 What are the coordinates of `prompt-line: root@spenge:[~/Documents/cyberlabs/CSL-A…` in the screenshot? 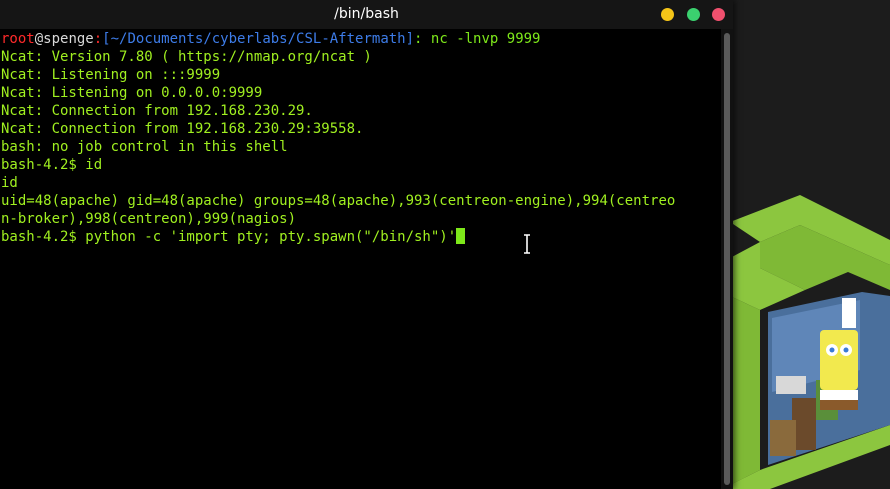 It's located at (338, 39).